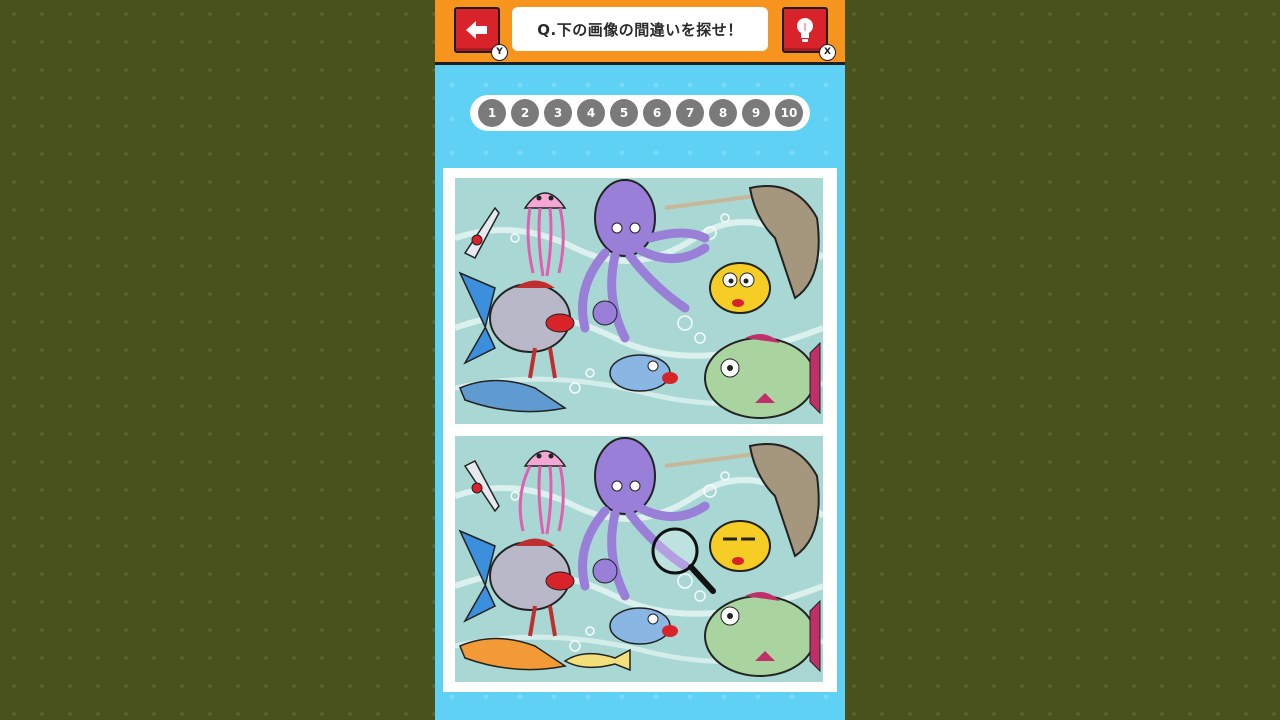 This screenshot has height=720, width=1280. Describe the element at coordinates (591, 113) in the screenshot. I see `progress-dot: 4` at that location.